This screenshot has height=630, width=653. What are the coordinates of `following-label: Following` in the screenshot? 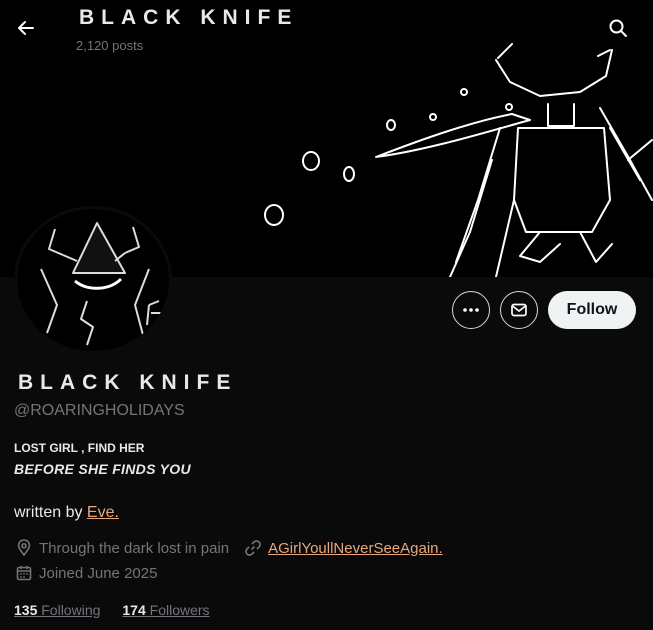 It's located at (71, 610).